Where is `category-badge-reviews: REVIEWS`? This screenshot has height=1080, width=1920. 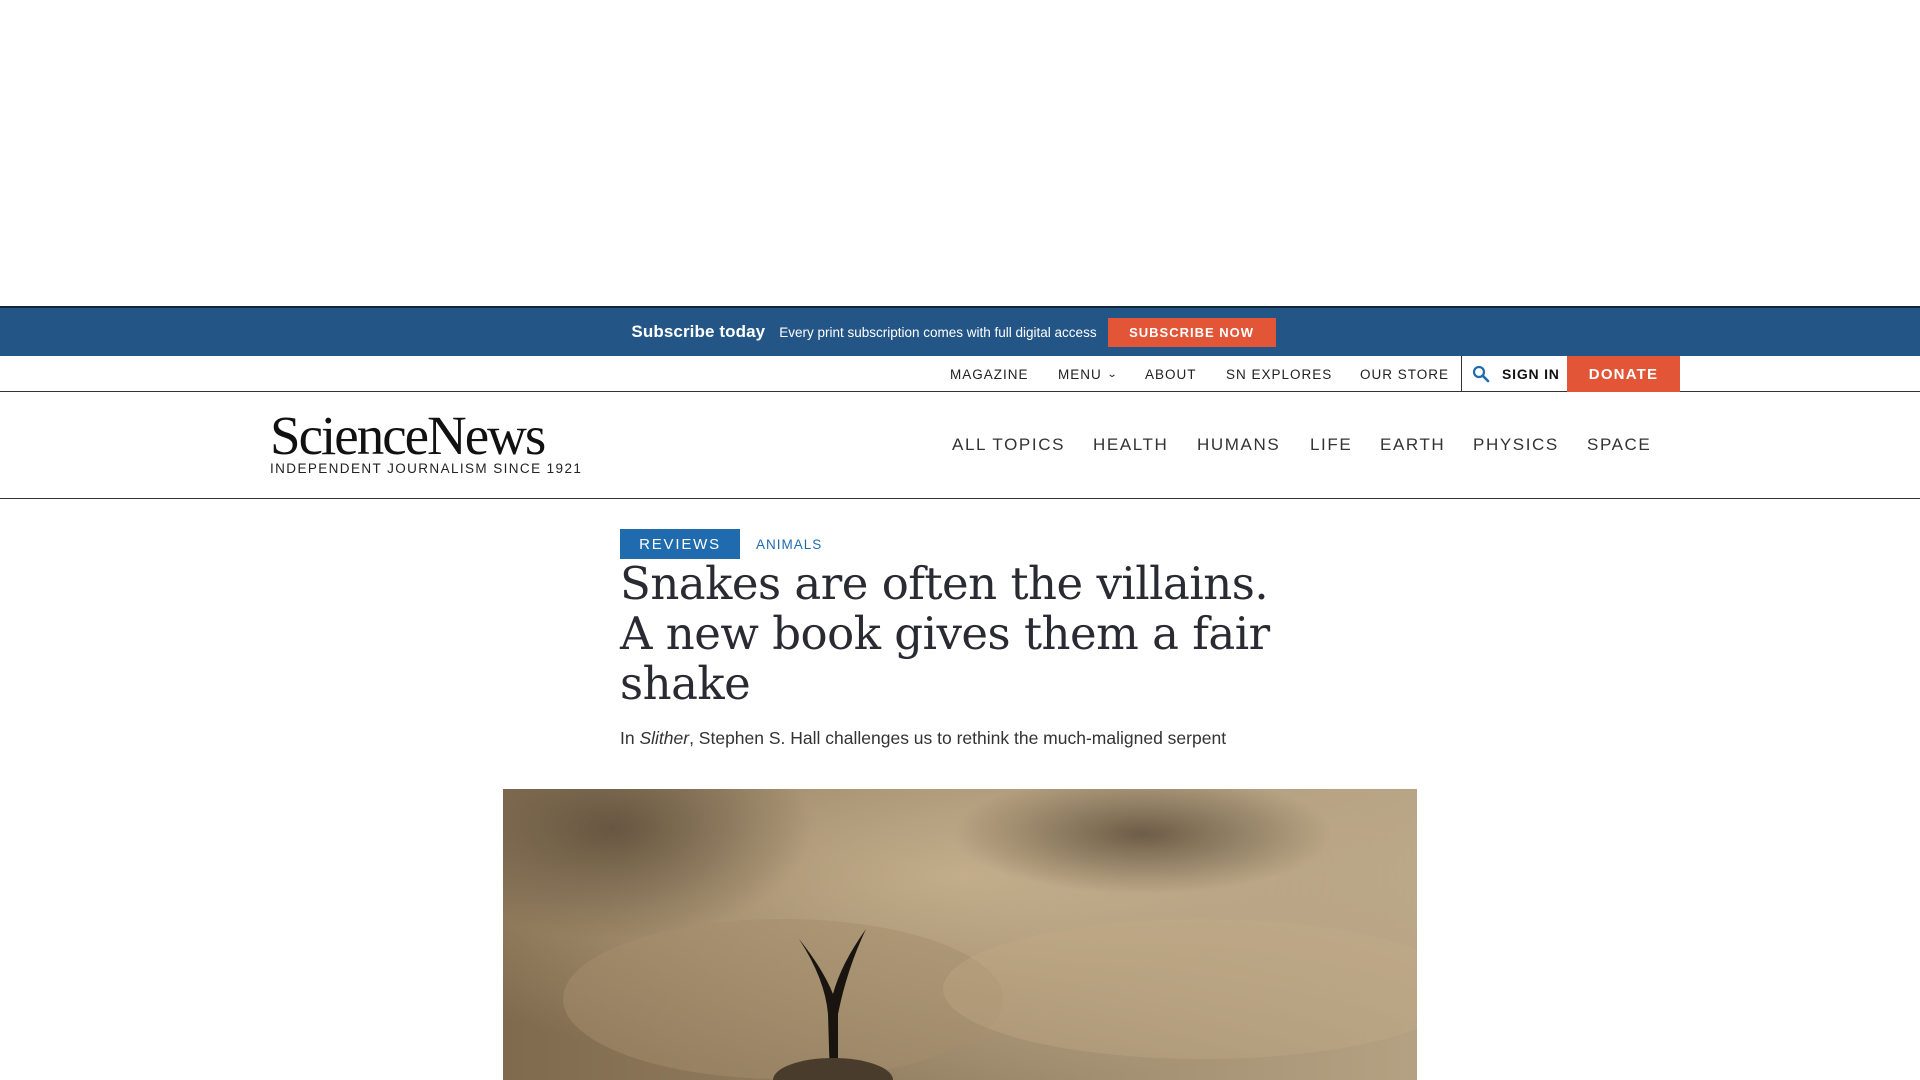 category-badge-reviews: REVIEWS is located at coordinates (680, 544).